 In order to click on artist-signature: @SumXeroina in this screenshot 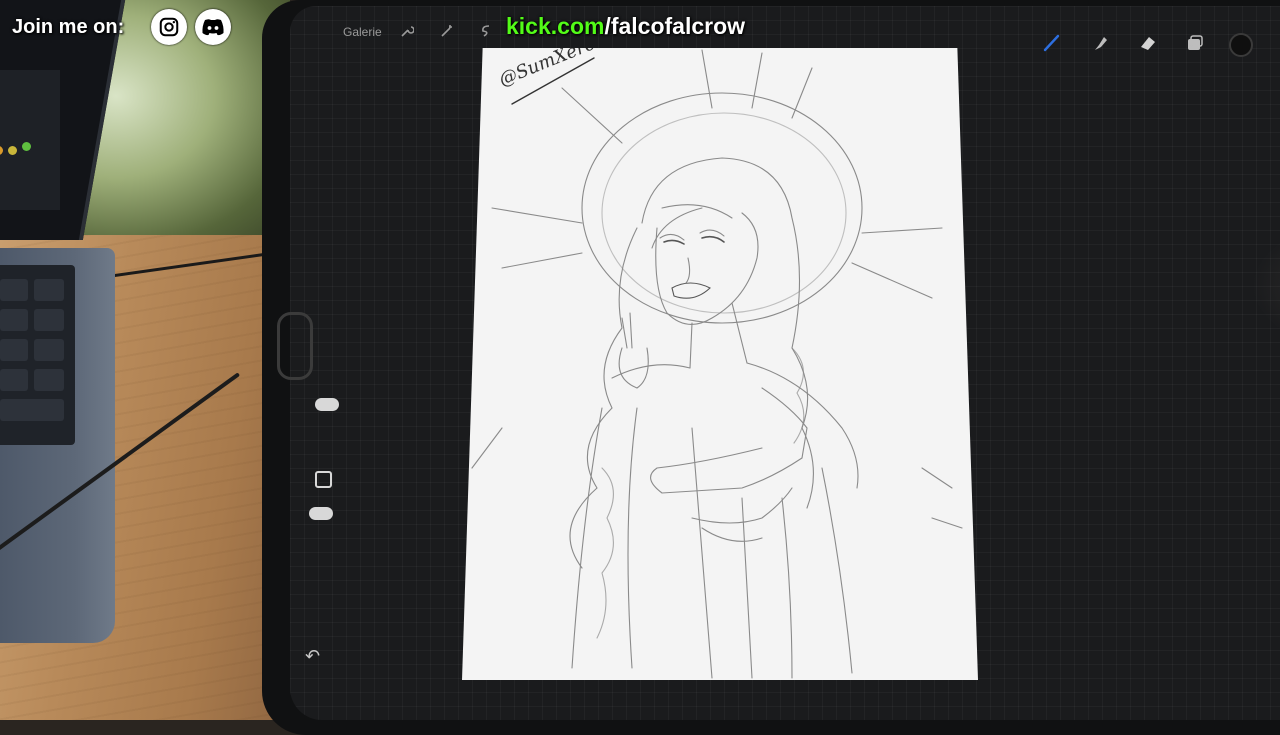, I will do `click(560, 76)`.